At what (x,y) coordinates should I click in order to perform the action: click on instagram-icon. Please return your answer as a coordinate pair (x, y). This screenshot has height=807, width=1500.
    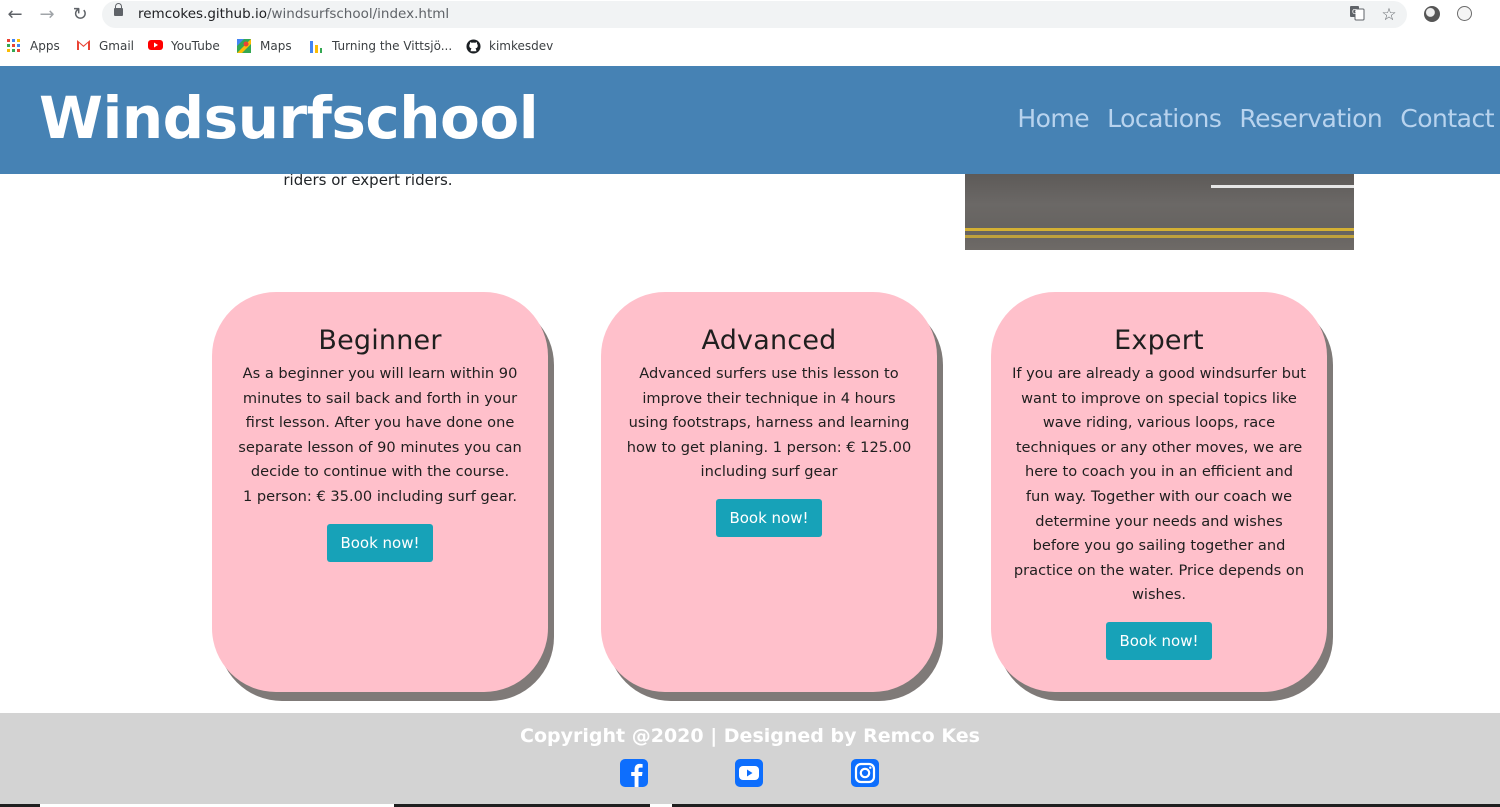
    Looking at the image, I should click on (865, 773).